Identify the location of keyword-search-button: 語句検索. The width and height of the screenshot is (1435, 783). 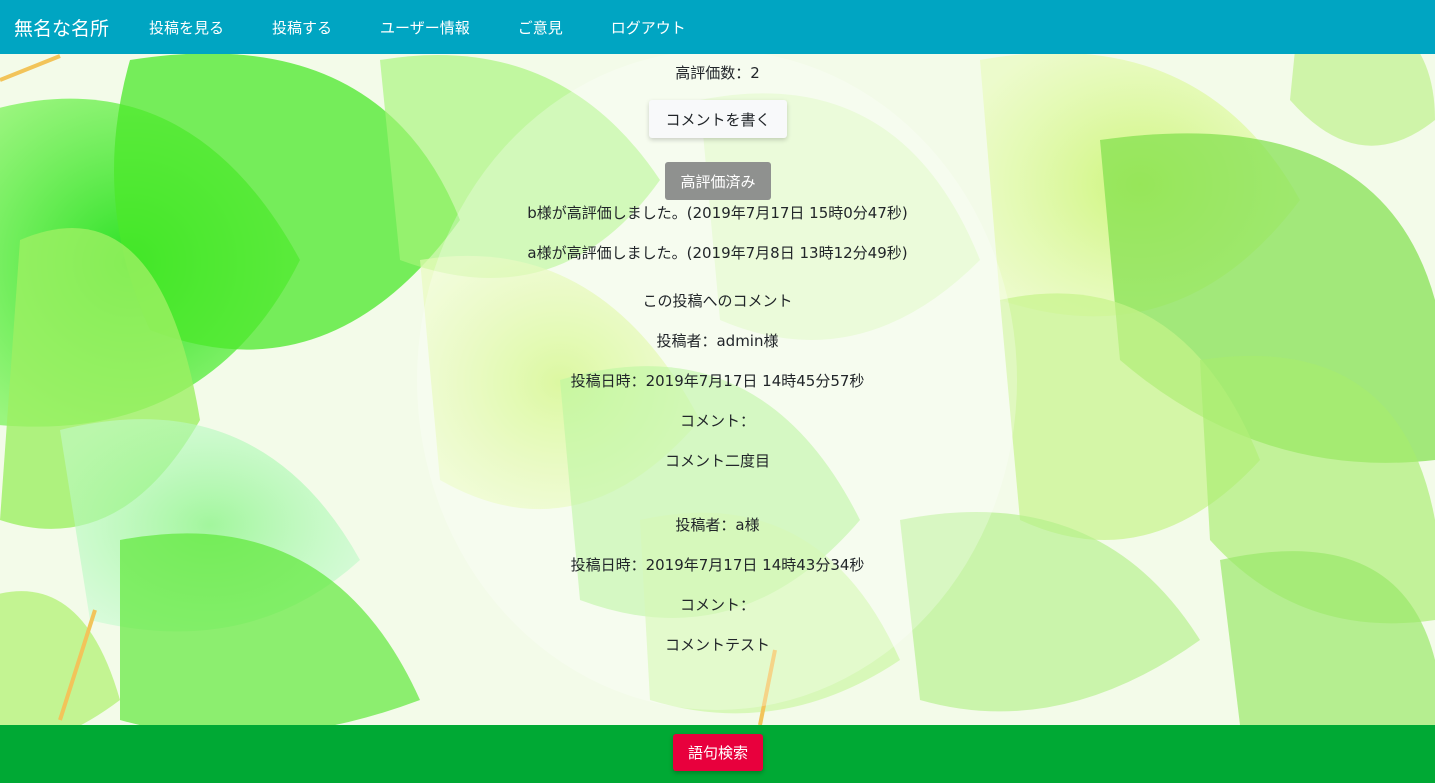
(718, 752).